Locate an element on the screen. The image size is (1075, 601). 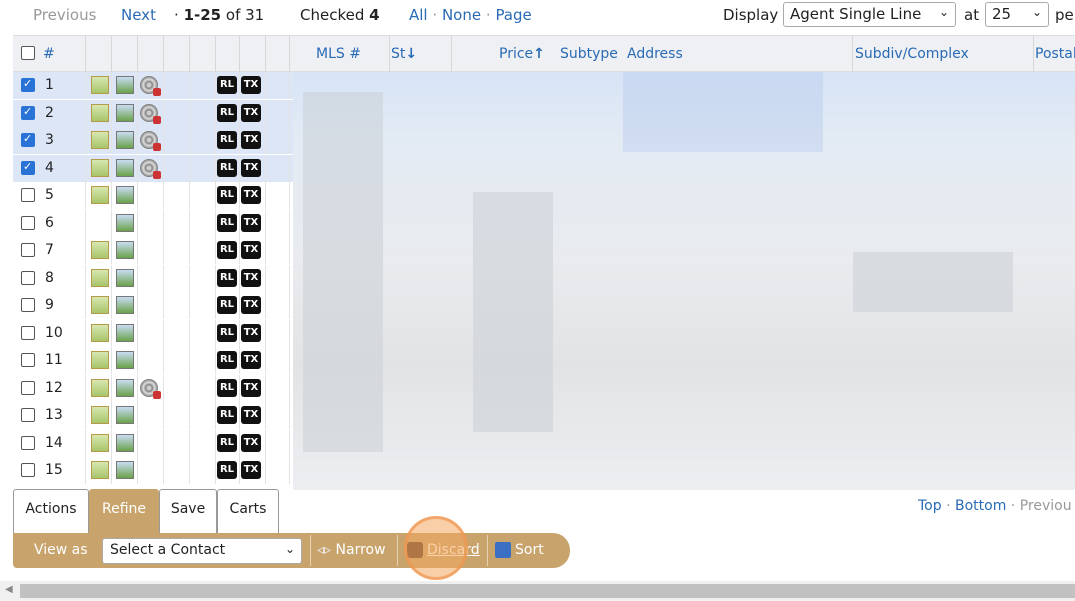
previous-link: Previous is located at coordinates (64, 15).